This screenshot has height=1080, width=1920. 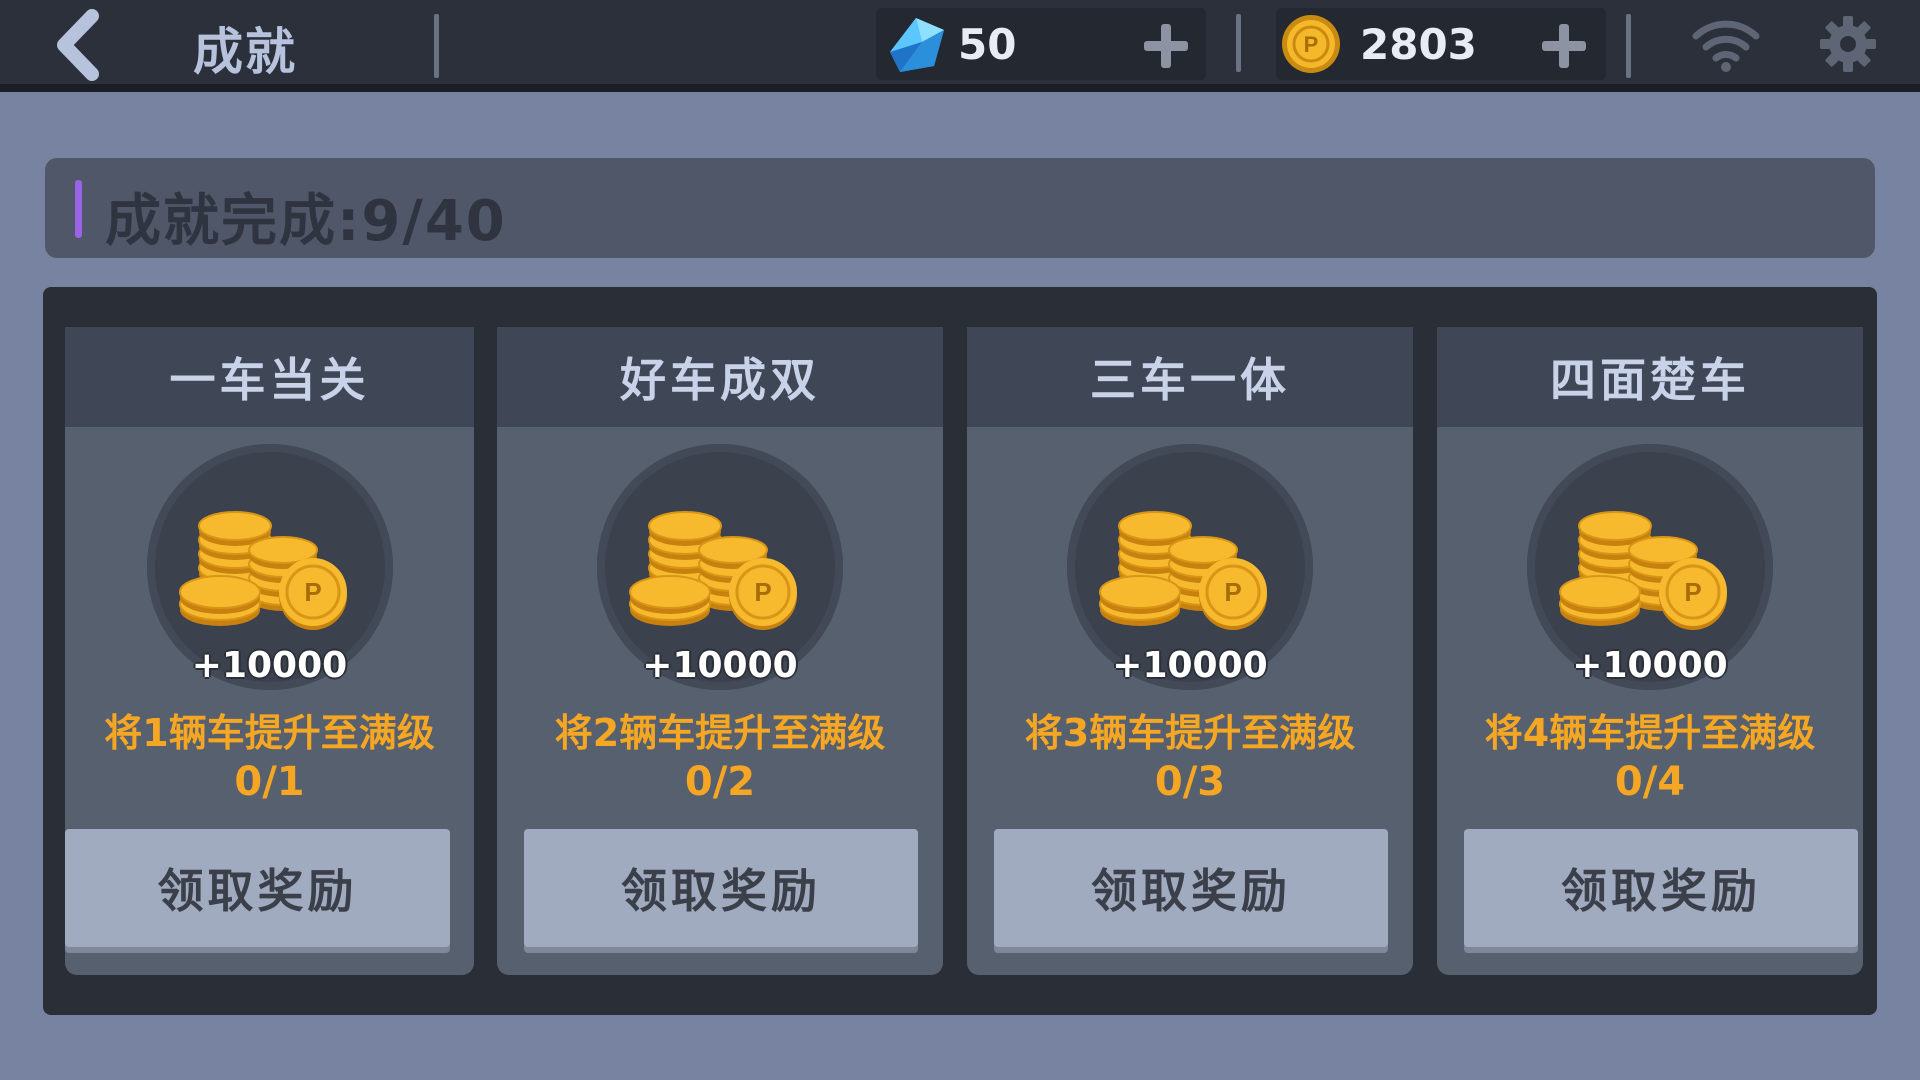 I want to click on coin-icon: P, so click(x=1311, y=44).